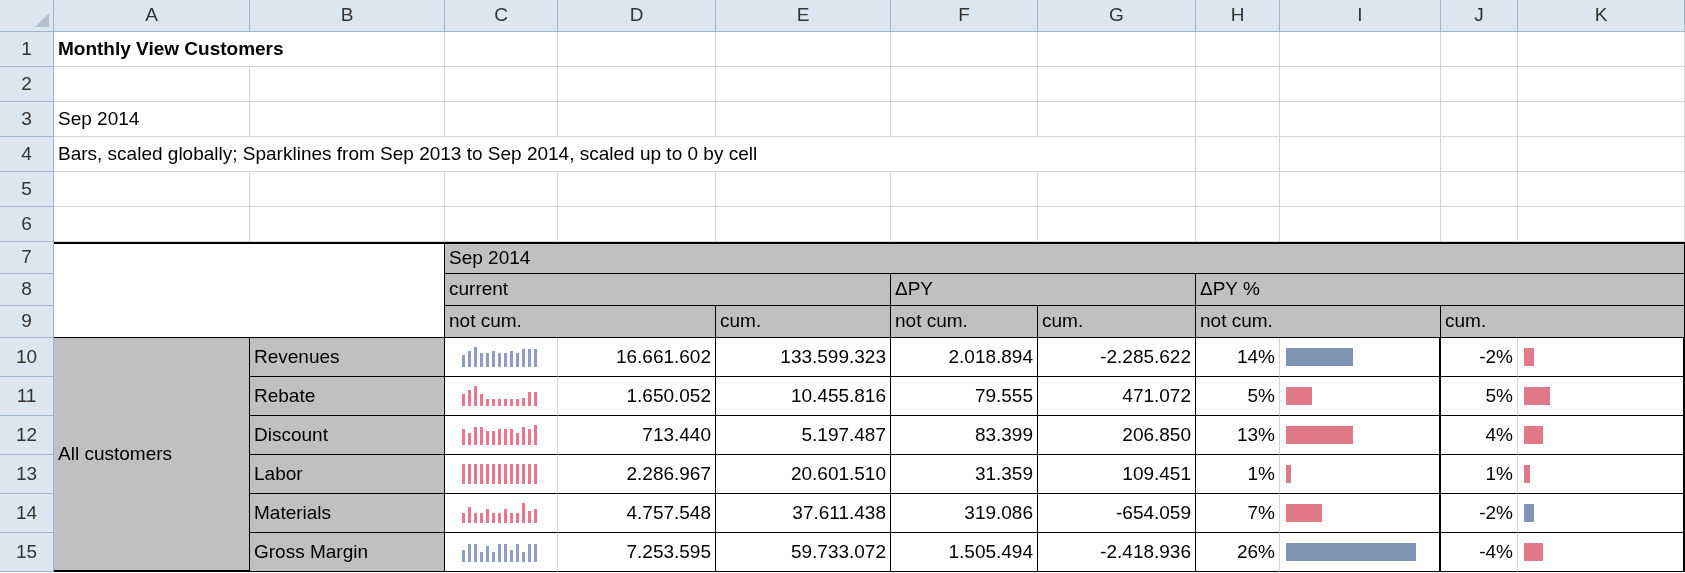 The image size is (1685, 573). I want to click on value-cell: 109.451, so click(1117, 474).